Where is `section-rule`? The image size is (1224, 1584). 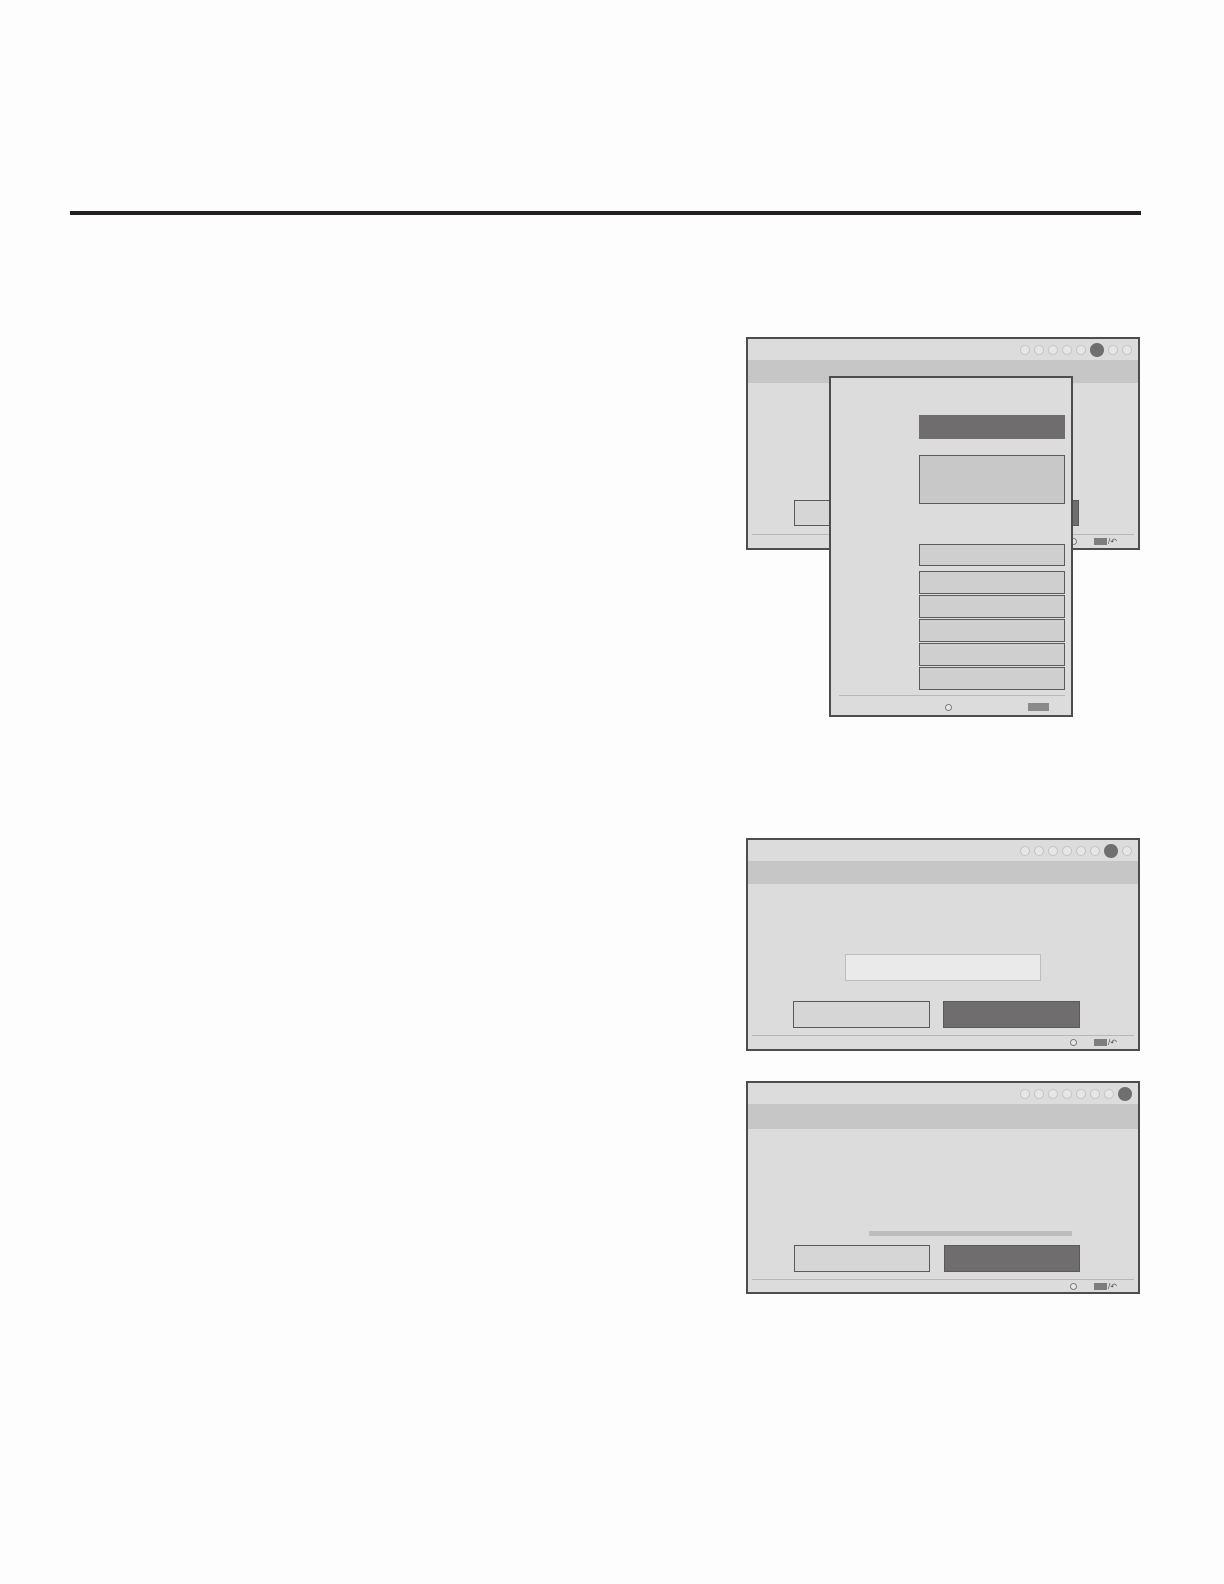
section-rule is located at coordinates (605, 213).